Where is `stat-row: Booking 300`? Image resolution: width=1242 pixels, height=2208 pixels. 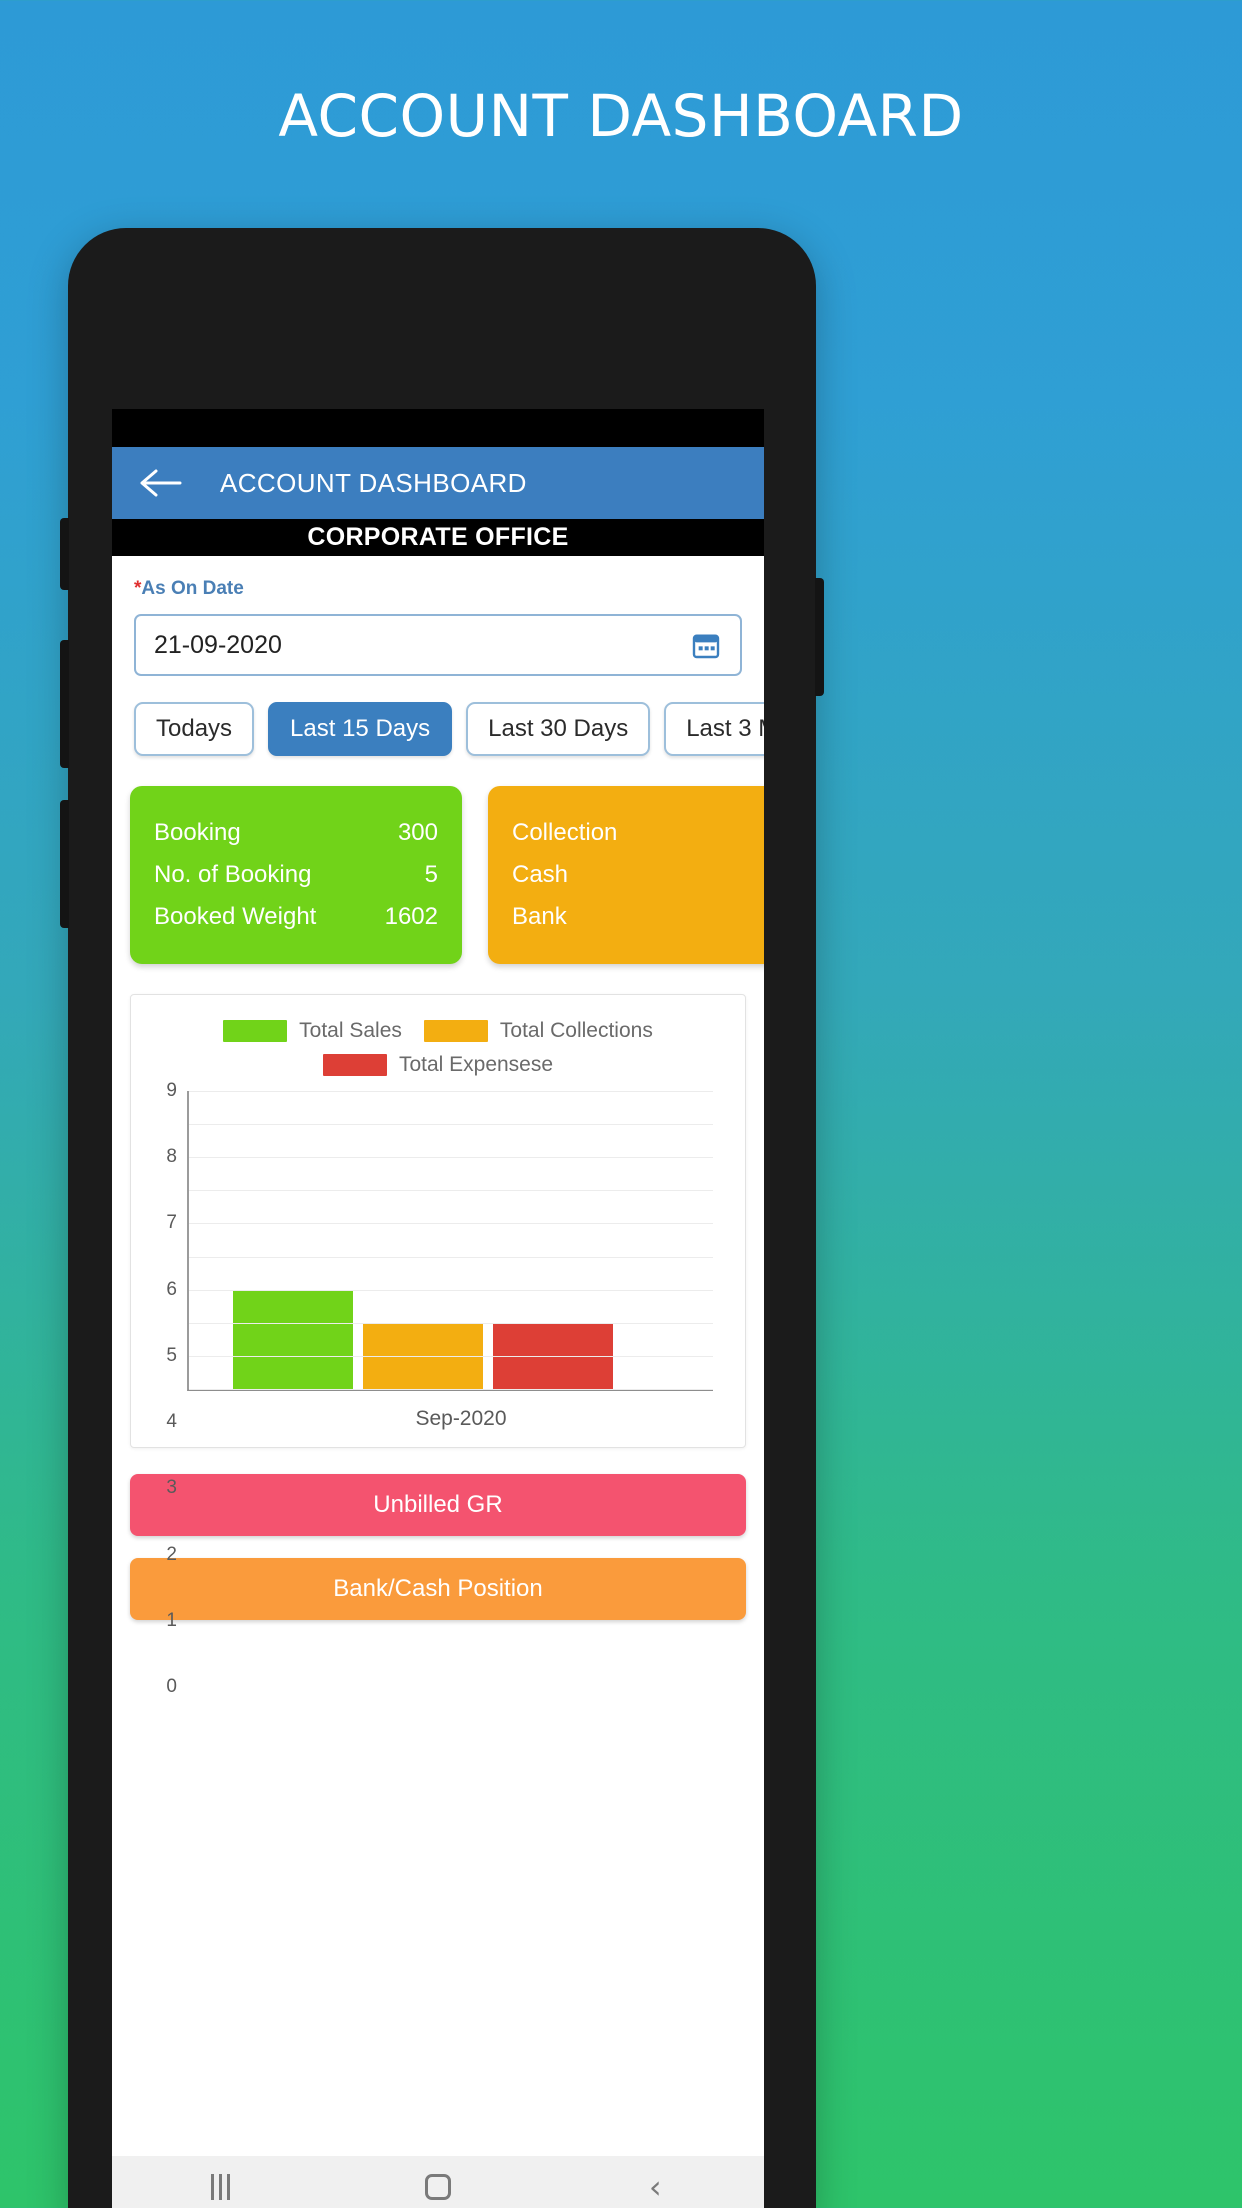
stat-row: Booking 300 is located at coordinates (296, 833).